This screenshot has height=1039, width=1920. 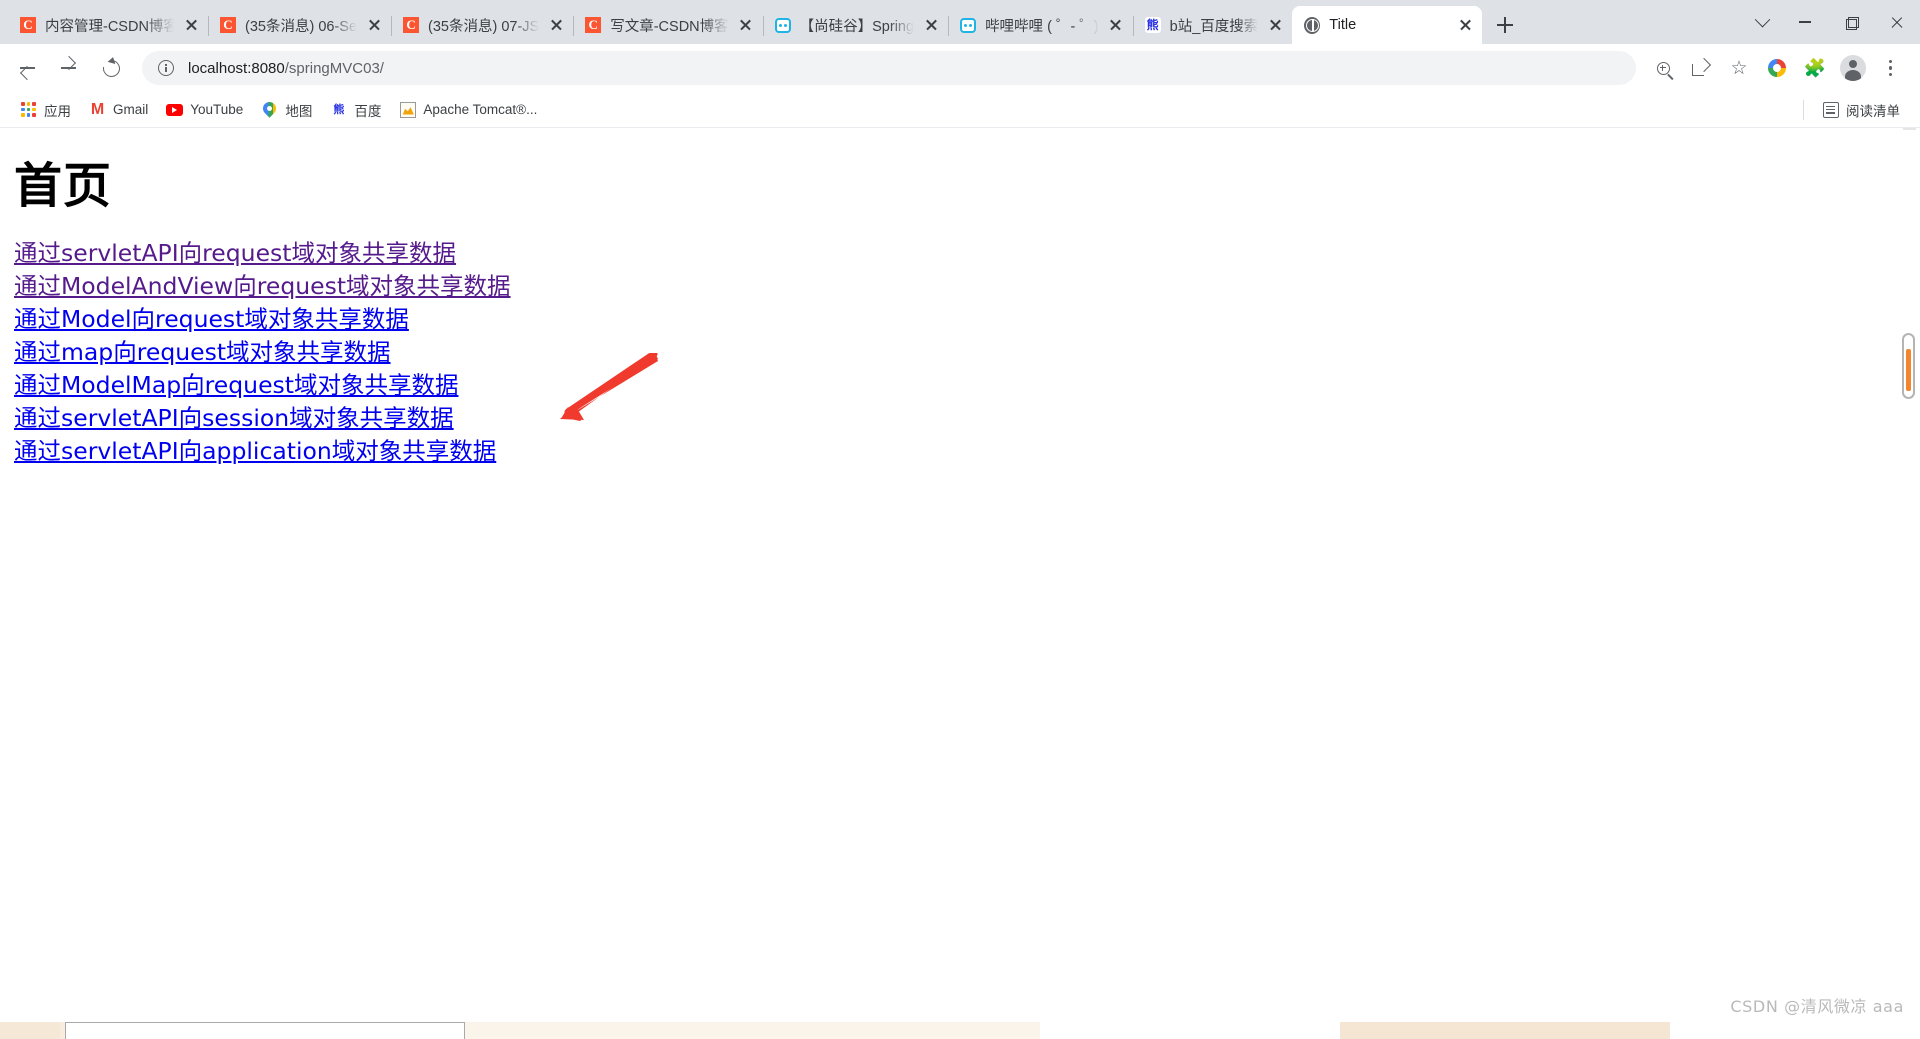 What do you see at coordinates (1343, 25) in the screenshot?
I see `tab-title: Title` at bounding box center [1343, 25].